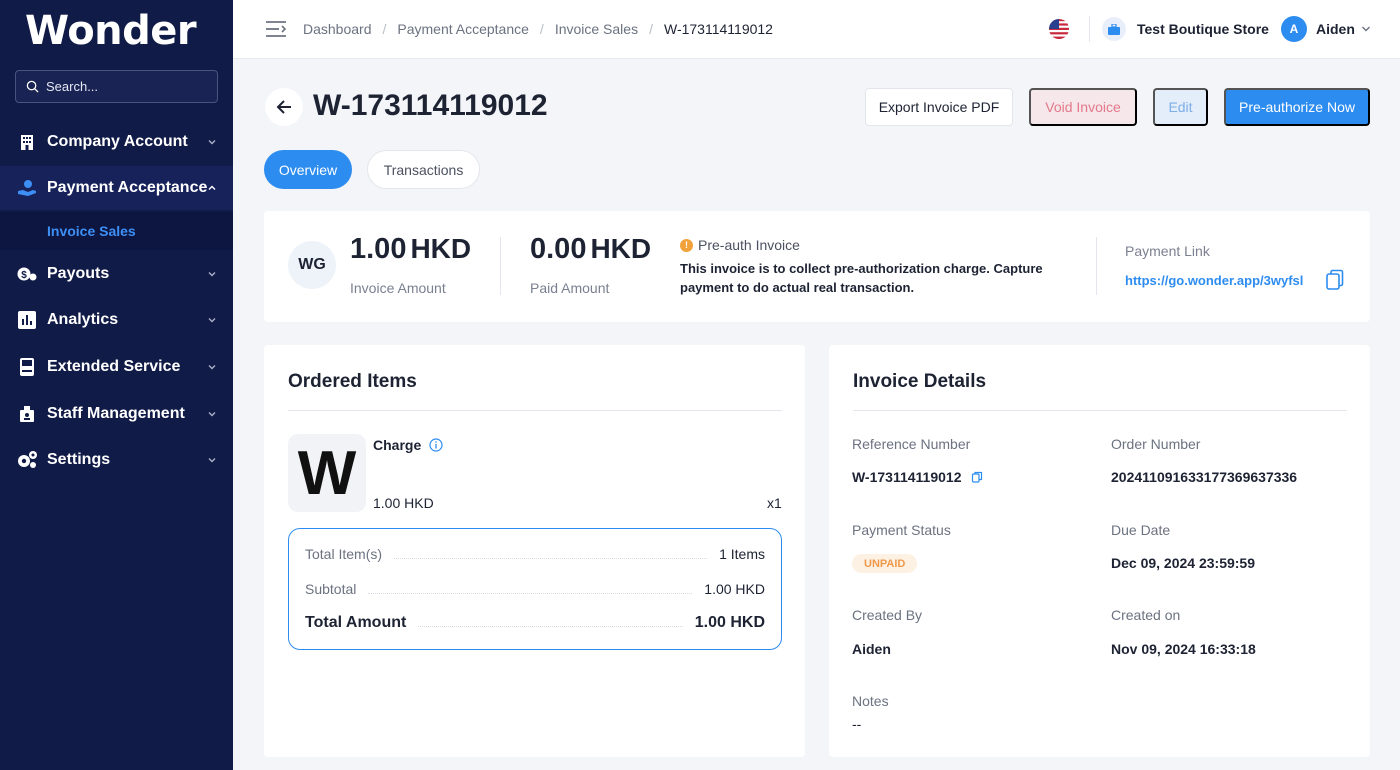 The image size is (1400, 770). Describe the element at coordinates (686, 245) in the screenshot. I see `warning-icon: !` at that location.